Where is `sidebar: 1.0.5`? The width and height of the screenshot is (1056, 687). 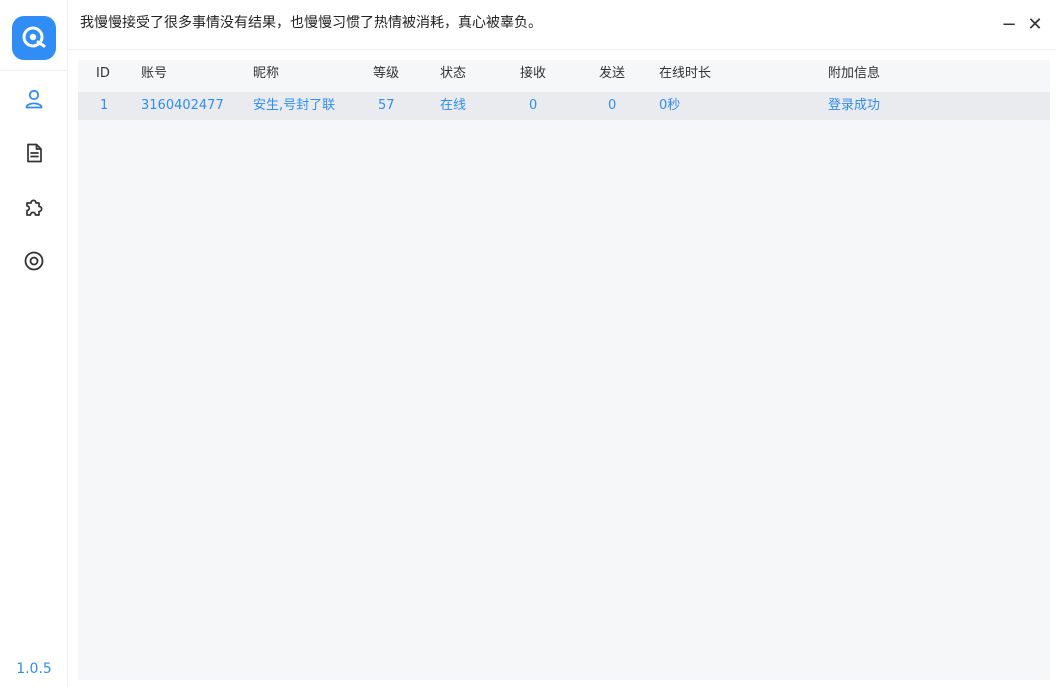
sidebar: 1.0.5 is located at coordinates (34, 343).